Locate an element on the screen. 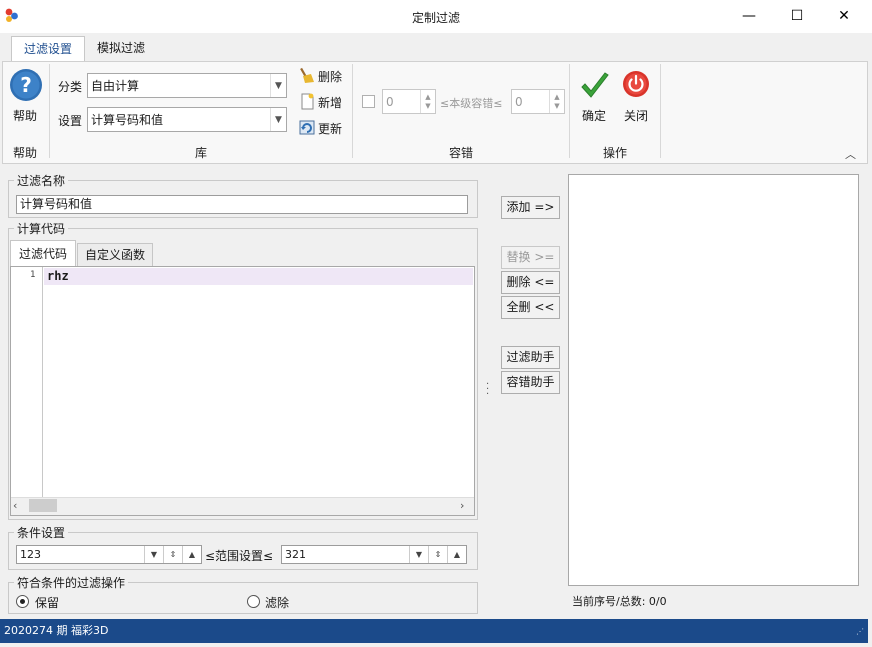  code-legend: 计算代码 is located at coordinates (41, 228).